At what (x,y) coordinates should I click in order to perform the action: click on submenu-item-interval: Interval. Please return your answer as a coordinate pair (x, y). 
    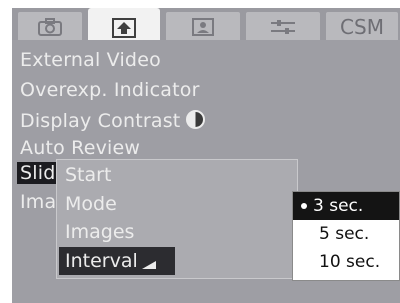
    Looking at the image, I should click on (117, 261).